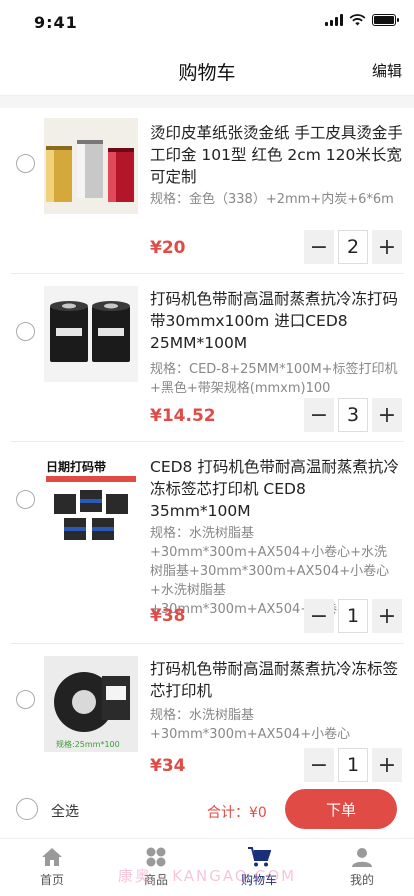 The height and width of the screenshot is (896, 414). I want to click on tab-cart: 购物车, so click(259, 866).